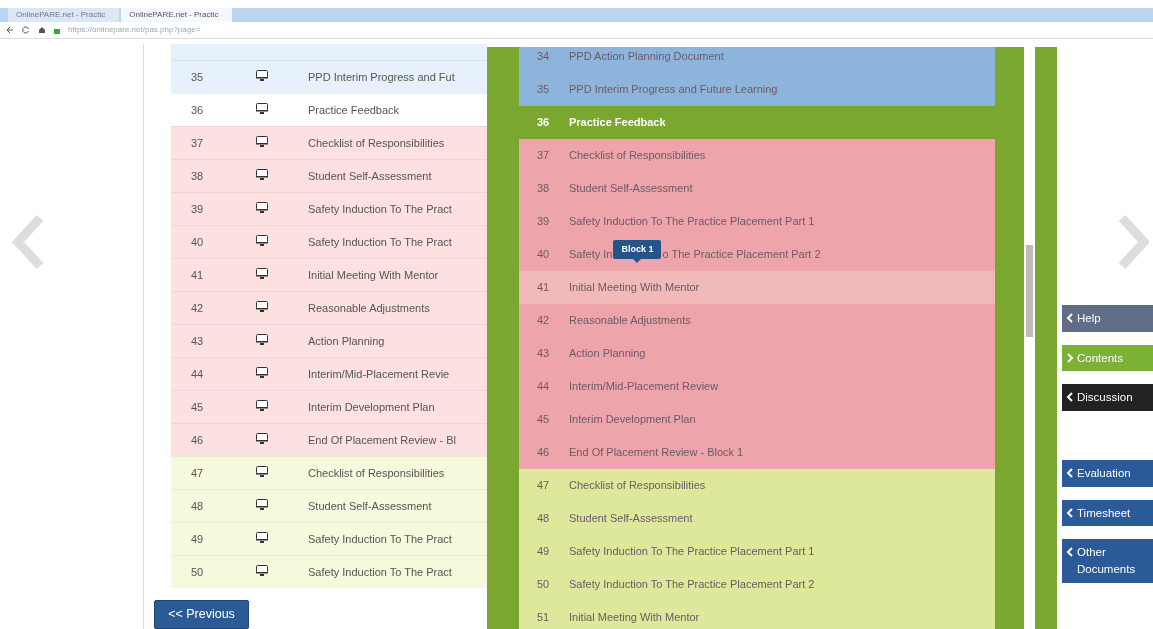  Describe the element at coordinates (329, 440) in the screenshot. I see `table-row: 46 End Of Placement Review - Bl` at that location.